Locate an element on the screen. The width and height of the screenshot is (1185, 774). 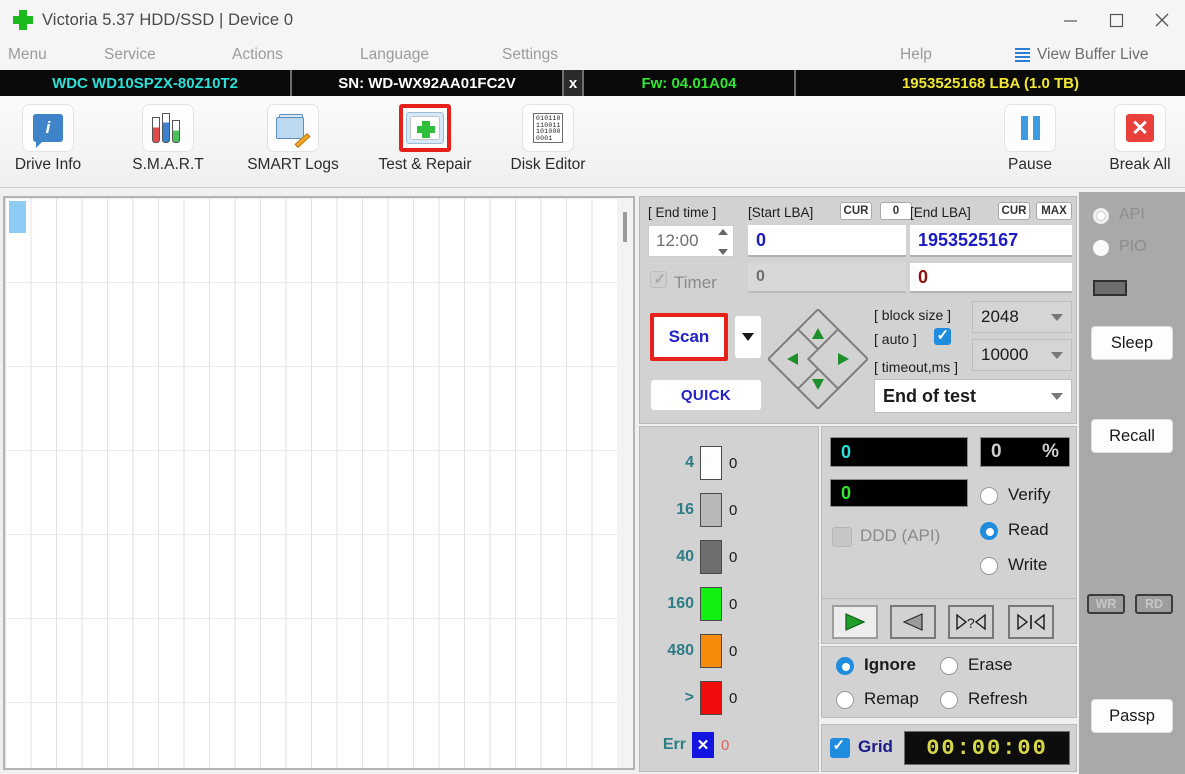
view-buffer-live-button: View Buffer Live is located at coordinates (1081, 55).